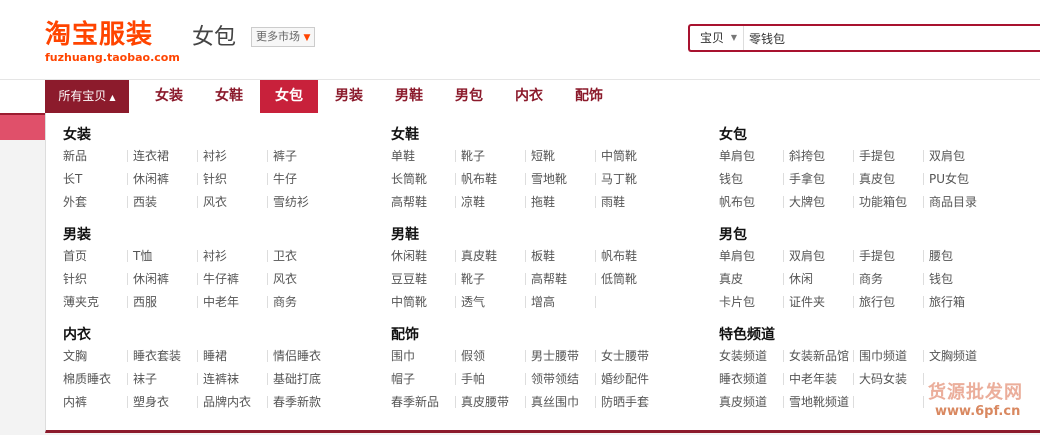  What do you see at coordinates (807, 302) in the screenshot?
I see `category-link: 证件夹` at bounding box center [807, 302].